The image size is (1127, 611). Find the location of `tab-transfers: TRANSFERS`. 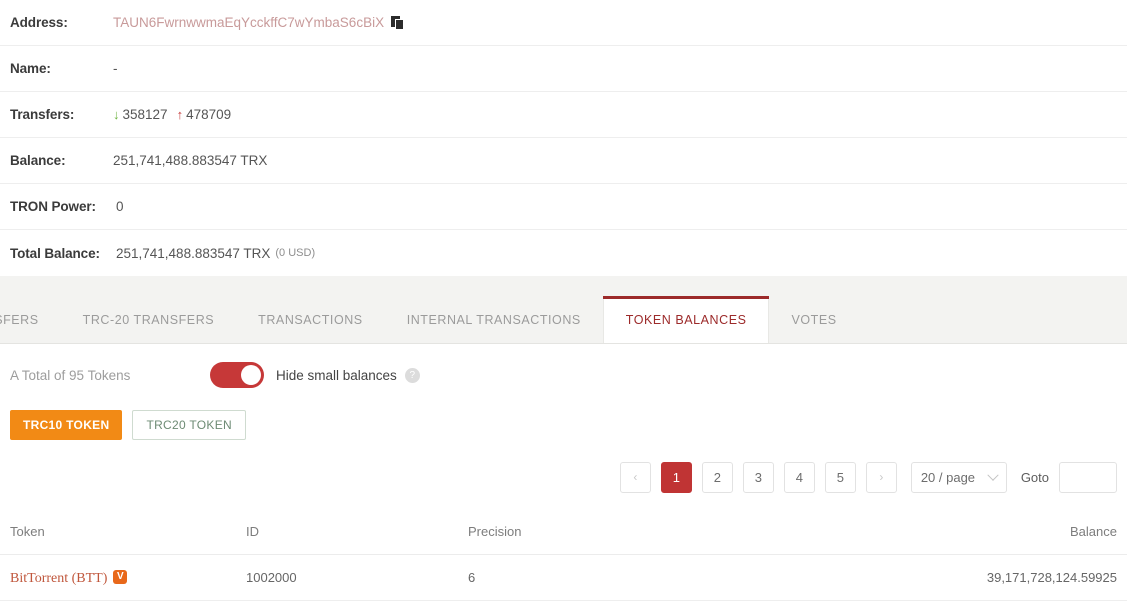

tab-transfers: TRANSFERS is located at coordinates (30, 319).